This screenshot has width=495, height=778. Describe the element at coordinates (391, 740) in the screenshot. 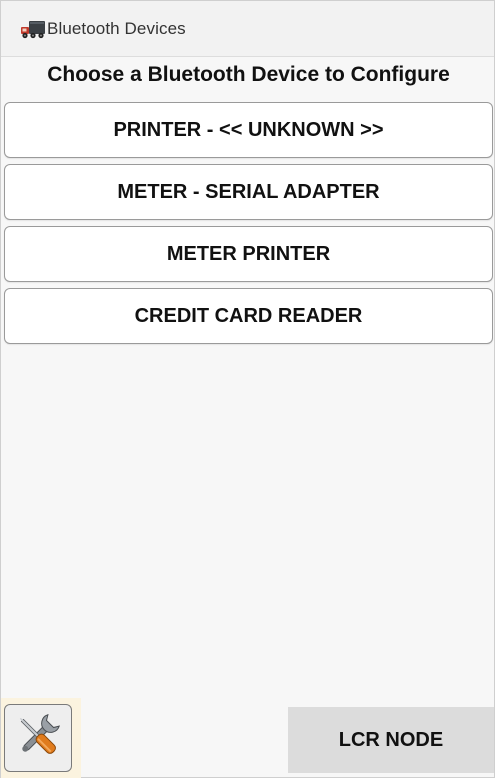

I see `lcr-node-button: LCR NODE` at that location.